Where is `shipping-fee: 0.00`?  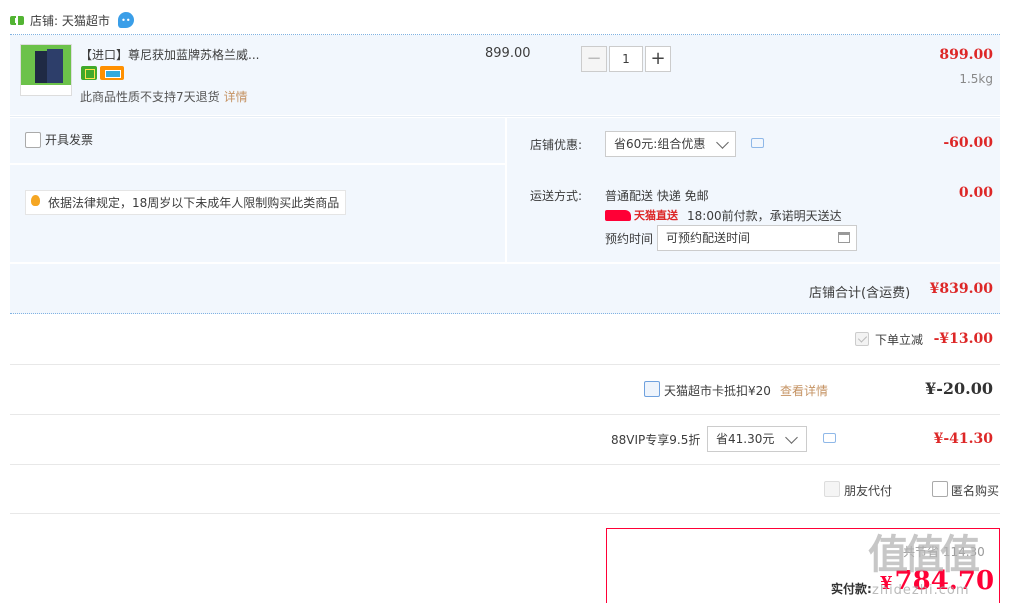 shipping-fee: 0.00 is located at coordinates (975, 193).